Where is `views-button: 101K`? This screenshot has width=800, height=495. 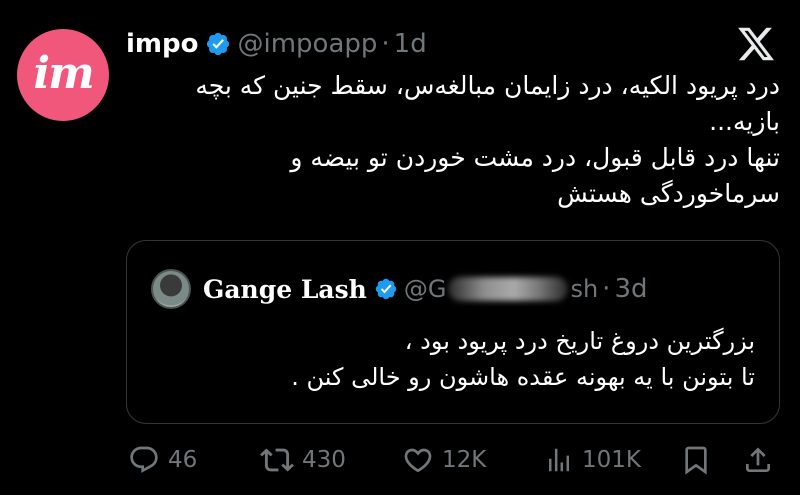 views-button: 101K is located at coordinates (592, 460).